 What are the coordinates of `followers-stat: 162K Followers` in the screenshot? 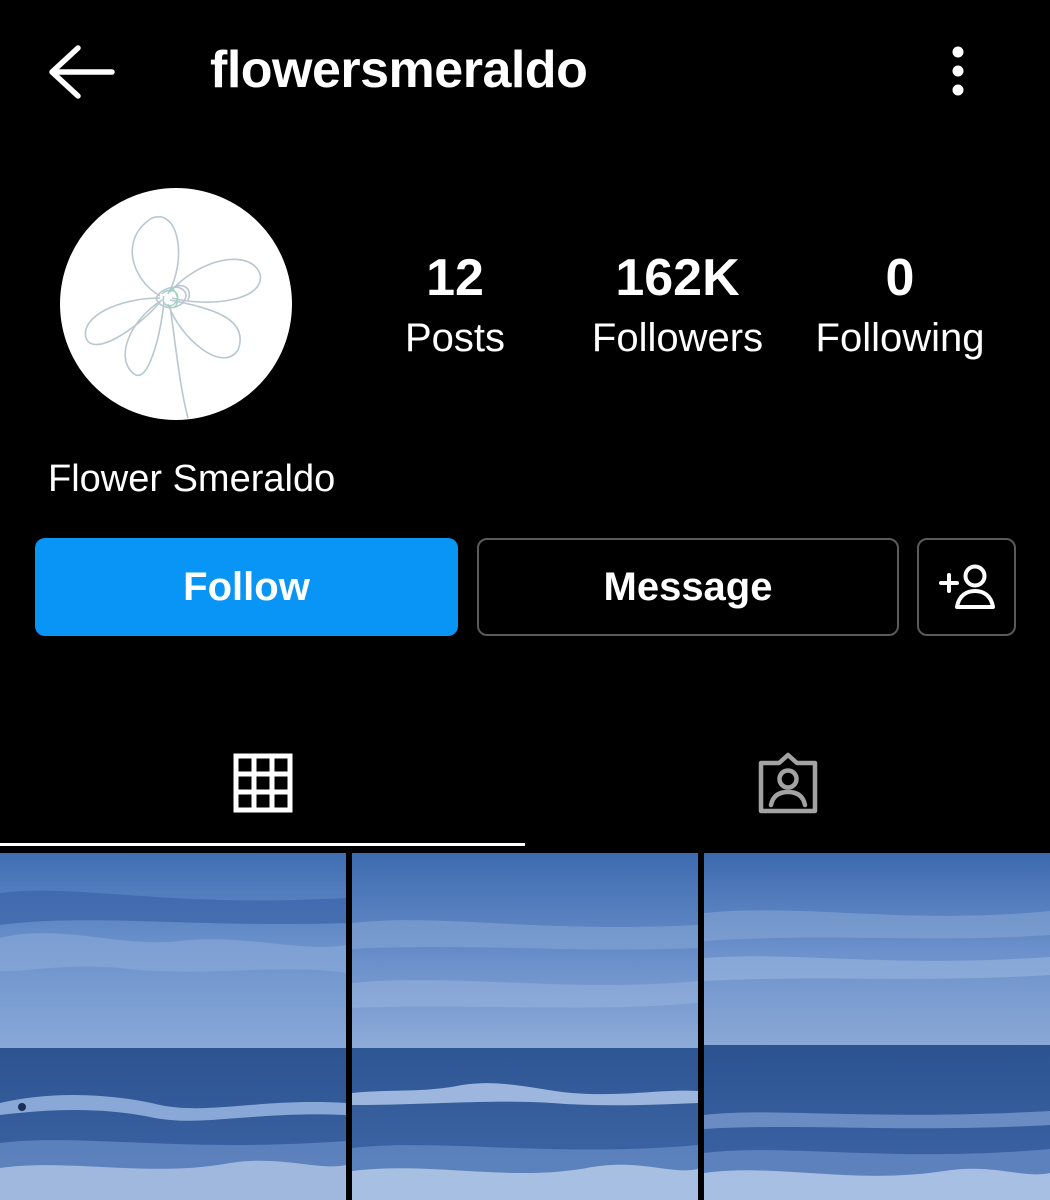 It's located at (677, 306).